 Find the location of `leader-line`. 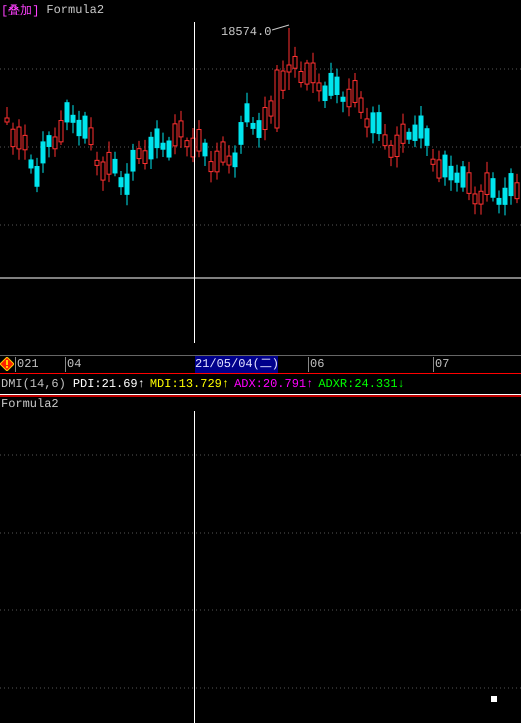

leader-line is located at coordinates (281, 27).